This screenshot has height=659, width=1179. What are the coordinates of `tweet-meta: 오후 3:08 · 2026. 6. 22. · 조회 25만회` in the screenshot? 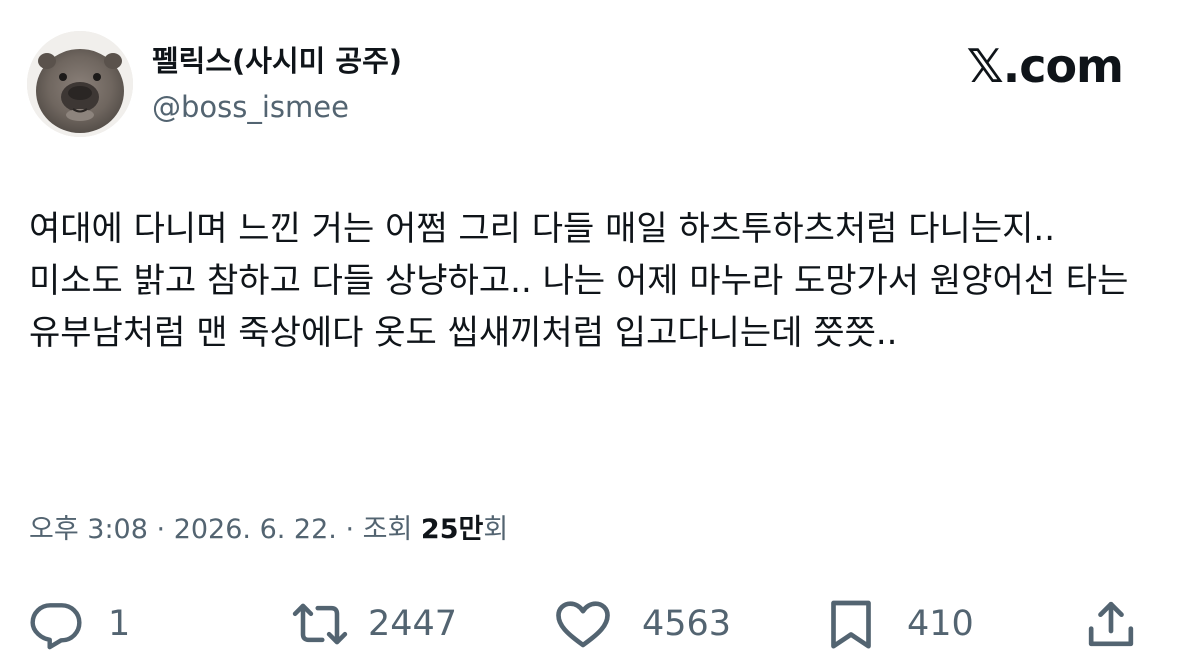 It's located at (268, 530).